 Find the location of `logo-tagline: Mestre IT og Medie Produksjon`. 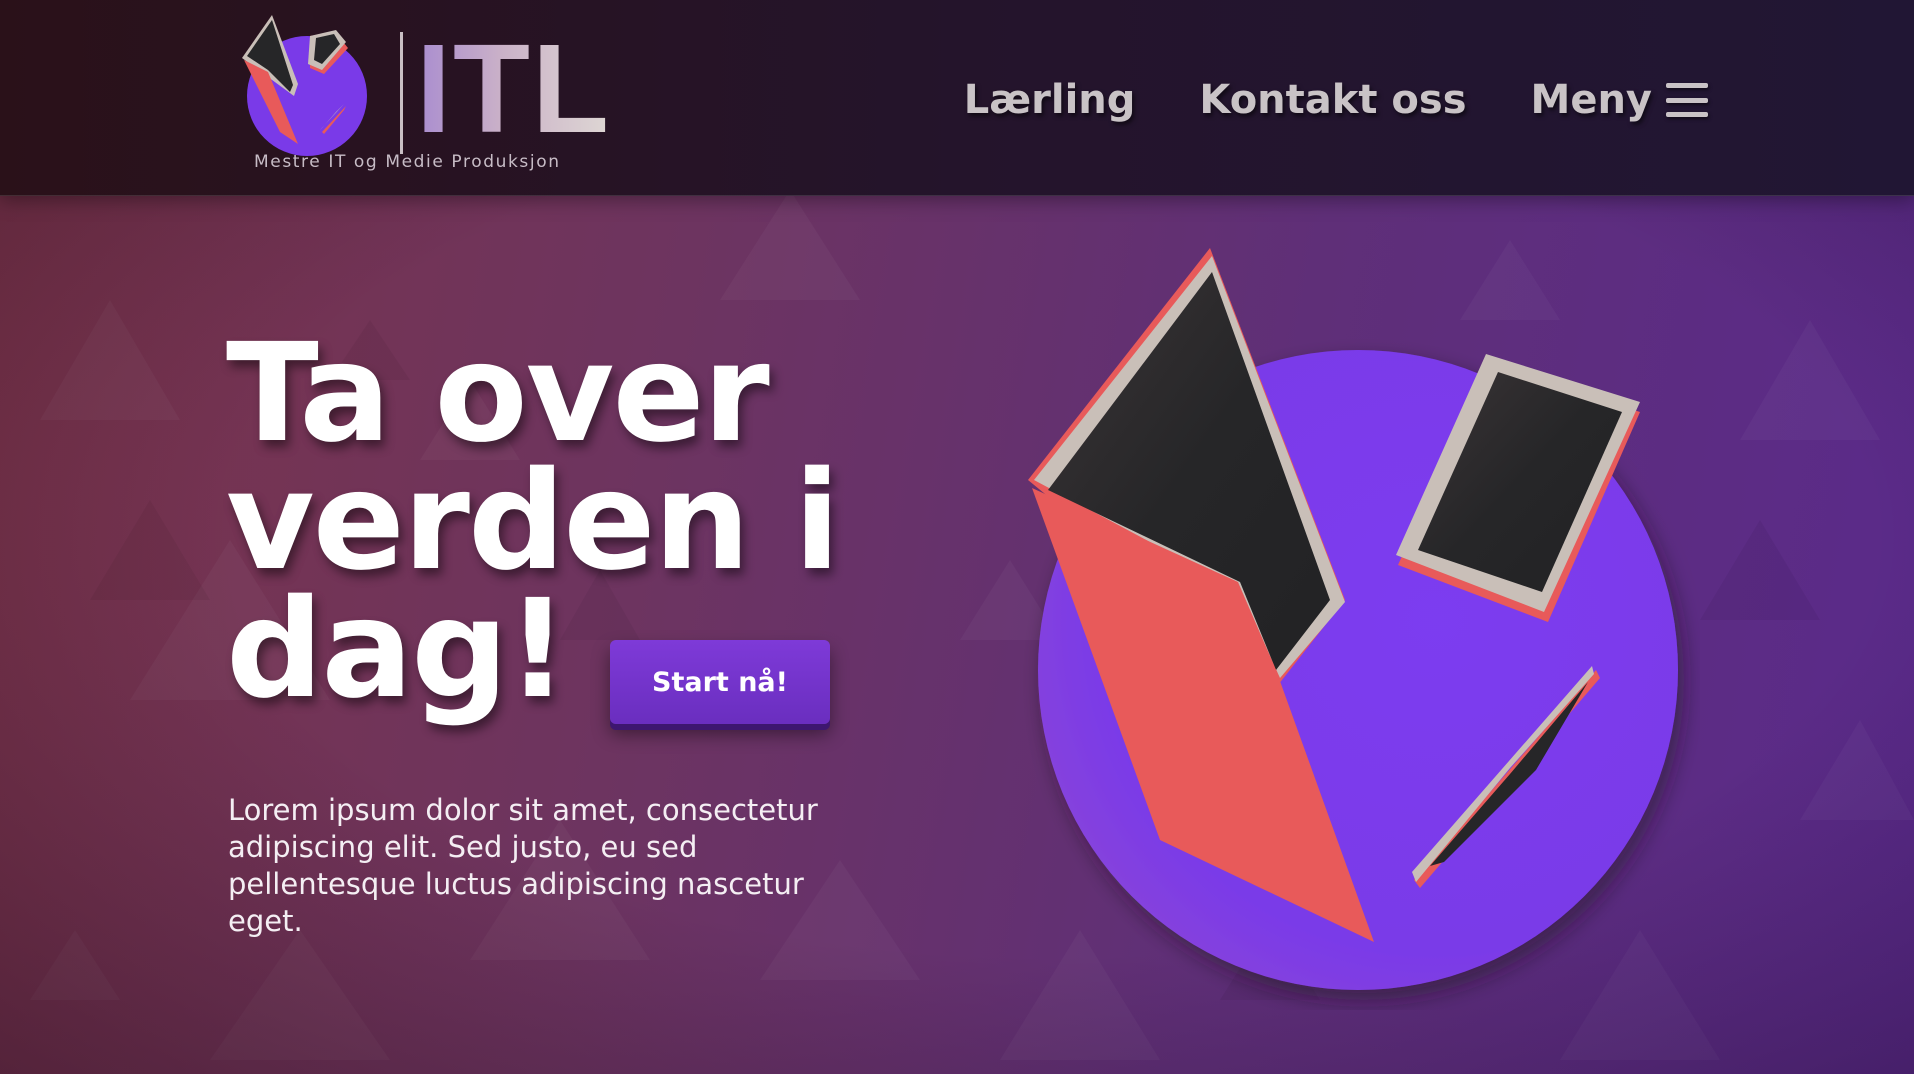

logo-tagline: Mestre IT og Medie Produksjon is located at coordinates (407, 162).